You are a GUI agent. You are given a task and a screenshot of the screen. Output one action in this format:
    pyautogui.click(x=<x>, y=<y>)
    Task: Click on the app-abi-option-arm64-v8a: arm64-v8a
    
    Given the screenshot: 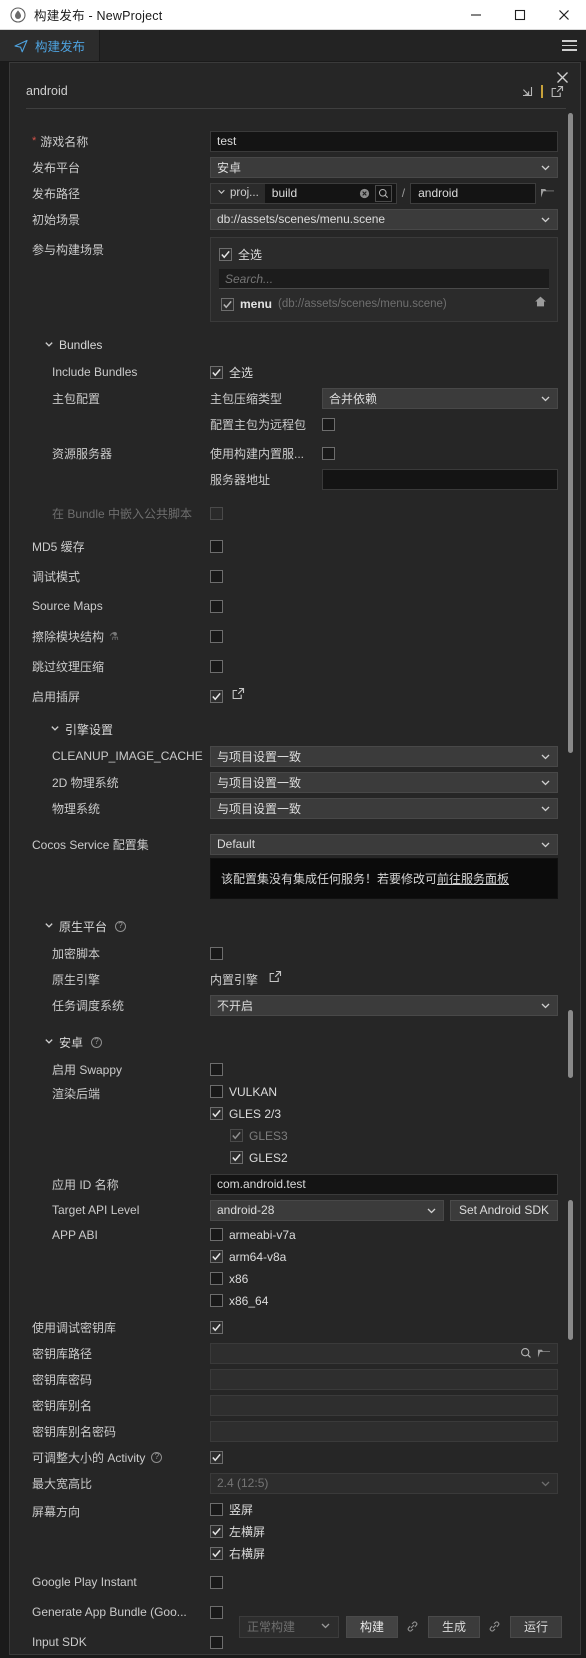 What is the action you would take?
    pyautogui.click(x=384, y=1256)
    